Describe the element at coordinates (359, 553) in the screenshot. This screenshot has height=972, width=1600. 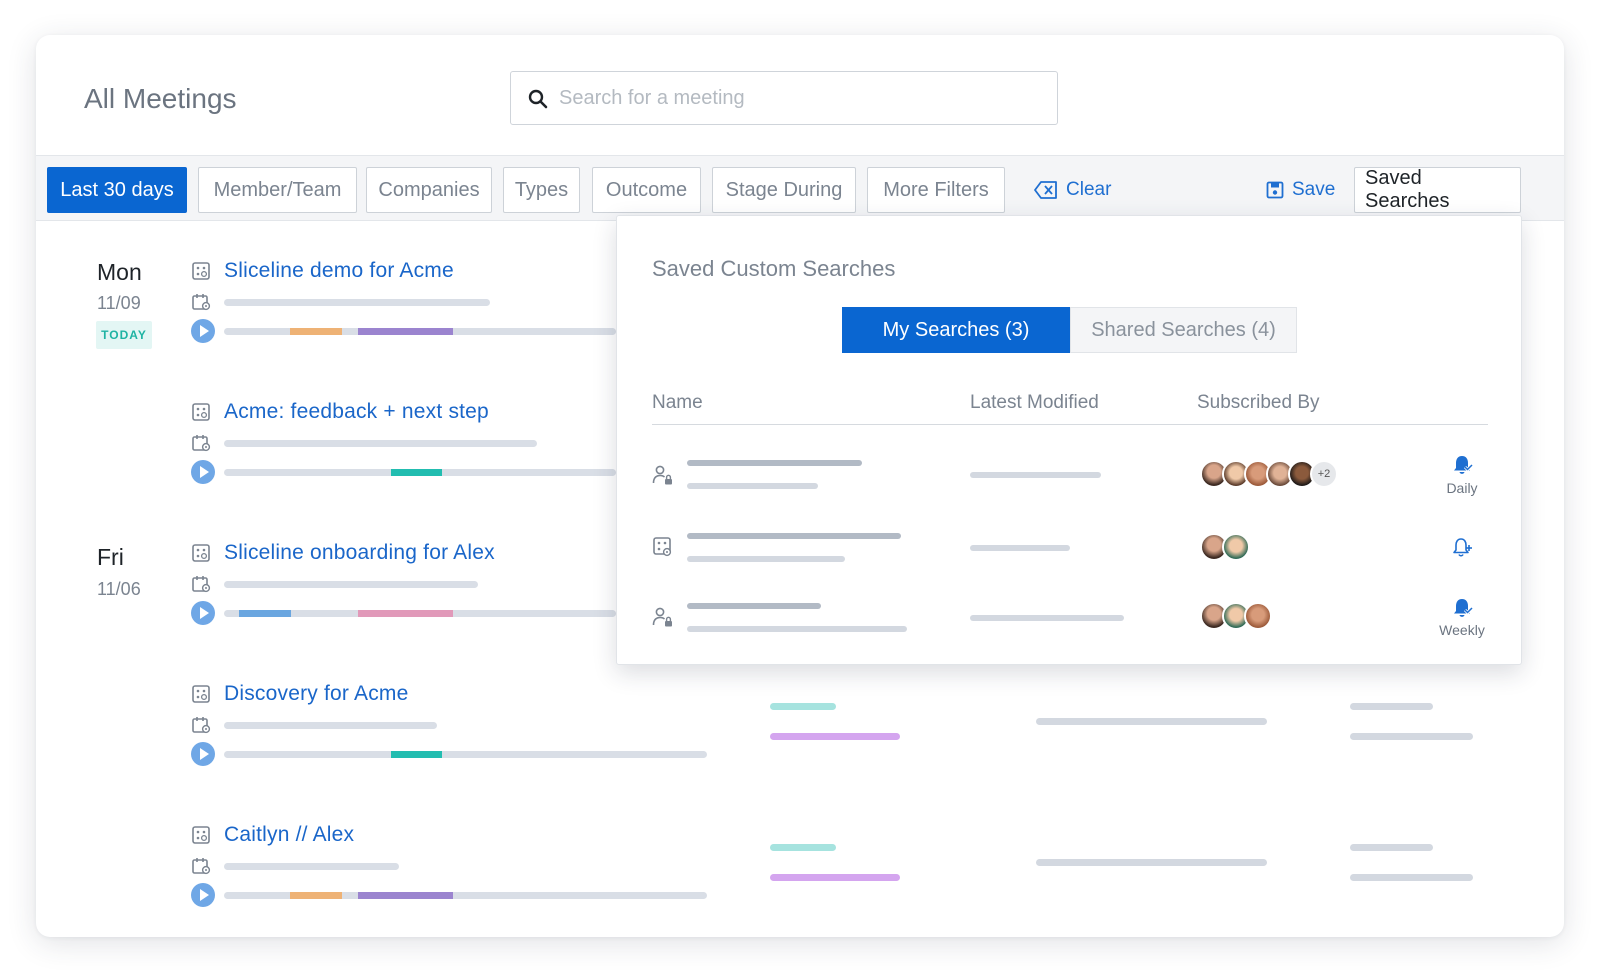
I see `meeting-title: Sliceline onboarding for Alex` at that location.